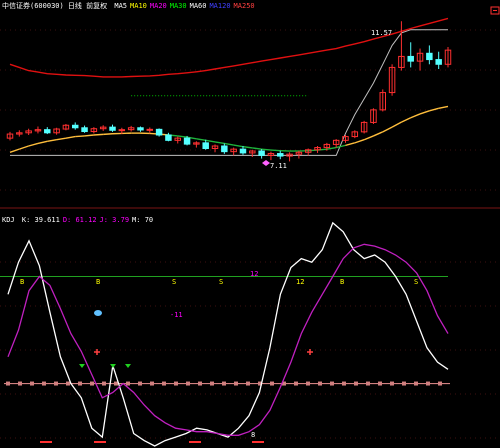  I want to click on signal-label: 12, so click(254, 274).